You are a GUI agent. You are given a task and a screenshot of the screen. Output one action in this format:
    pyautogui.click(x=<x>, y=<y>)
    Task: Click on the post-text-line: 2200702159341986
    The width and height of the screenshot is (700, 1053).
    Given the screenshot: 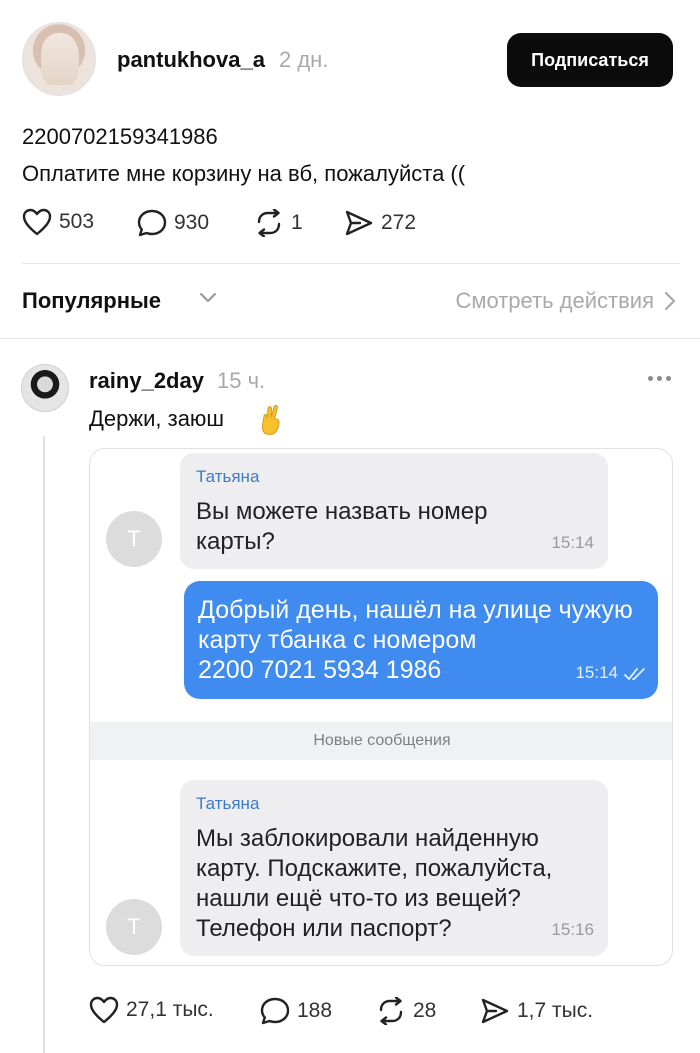 What is the action you would take?
    pyautogui.click(x=120, y=136)
    